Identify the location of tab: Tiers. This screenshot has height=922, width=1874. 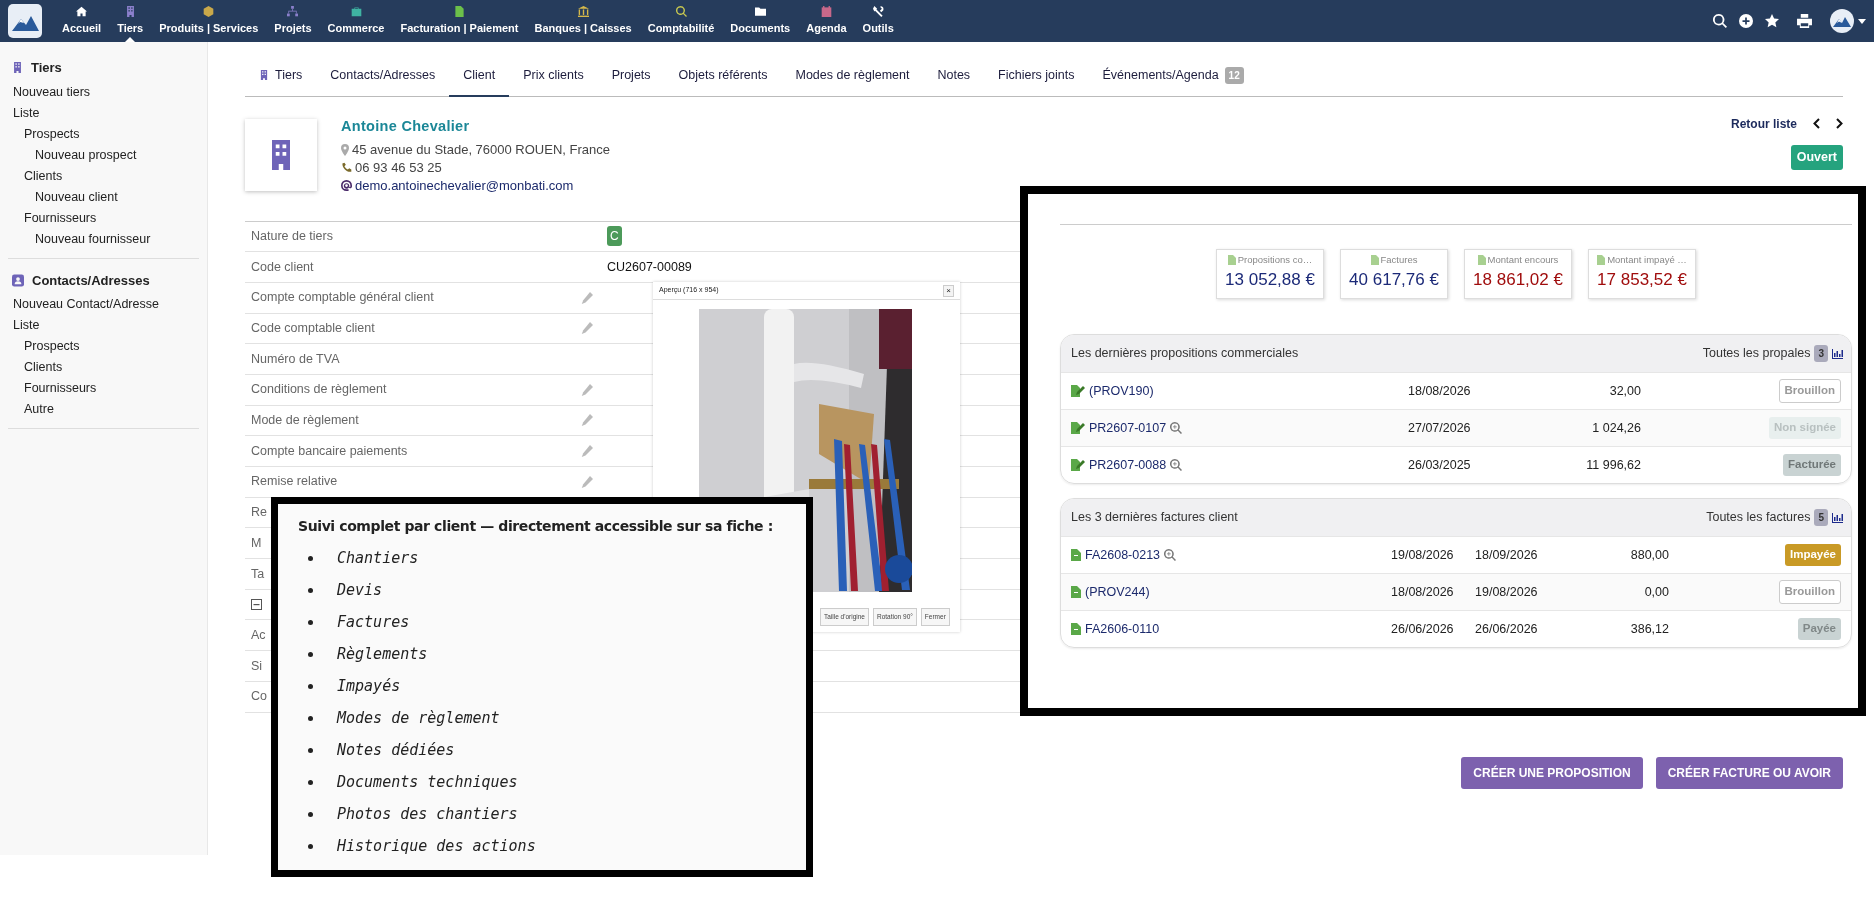
(281, 77).